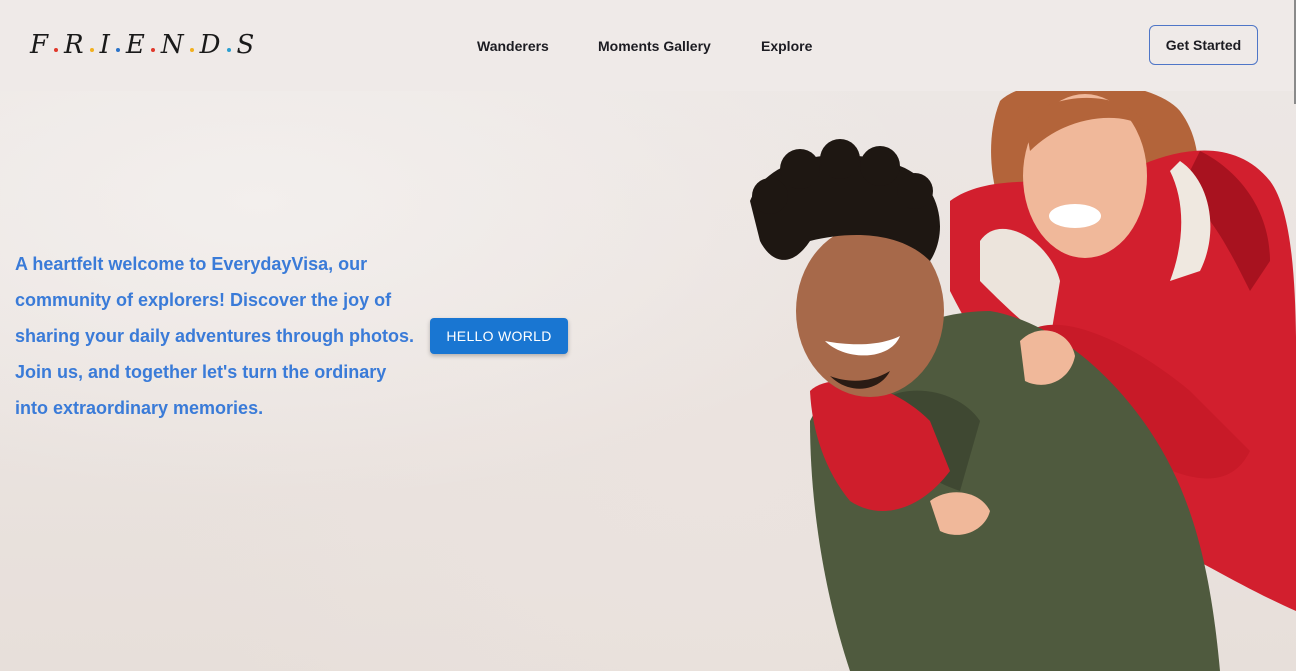 The image size is (1296, 671). Describe the element at coordinates (172, 45) in the screenshot. I see `logo-letter: N` at that location.